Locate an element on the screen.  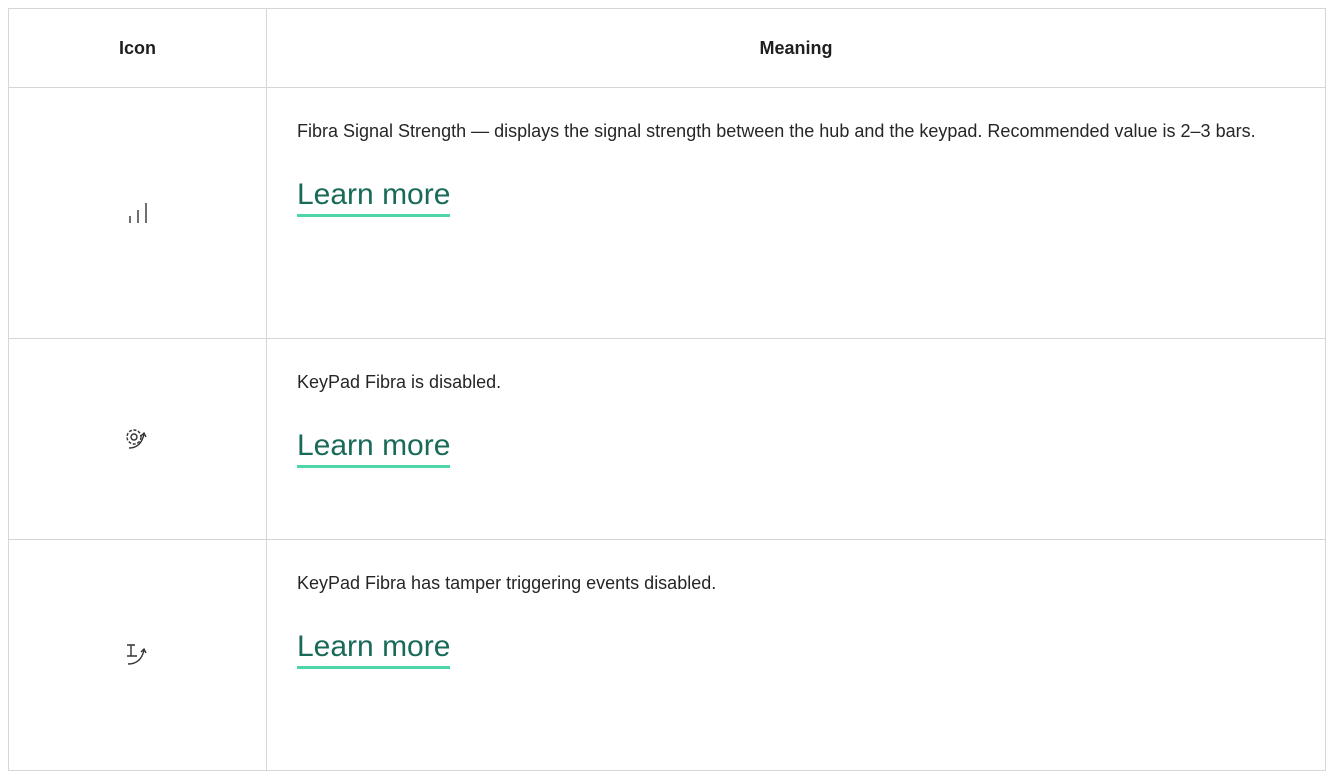
signal-strength-icon is located at coordinates (137, 213).